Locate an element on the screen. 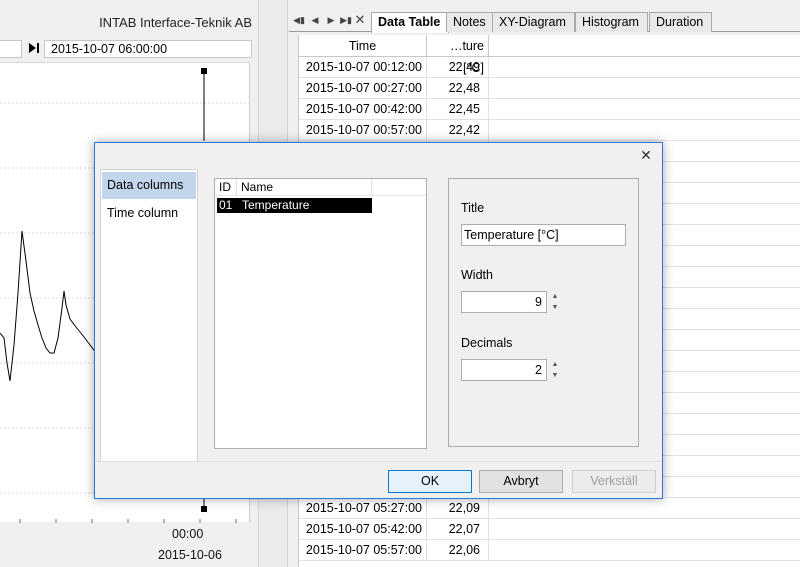 The height and width of the screenshot is (567, 800). decimals-down-icon: ▼ is located at coordinates (555, 375).